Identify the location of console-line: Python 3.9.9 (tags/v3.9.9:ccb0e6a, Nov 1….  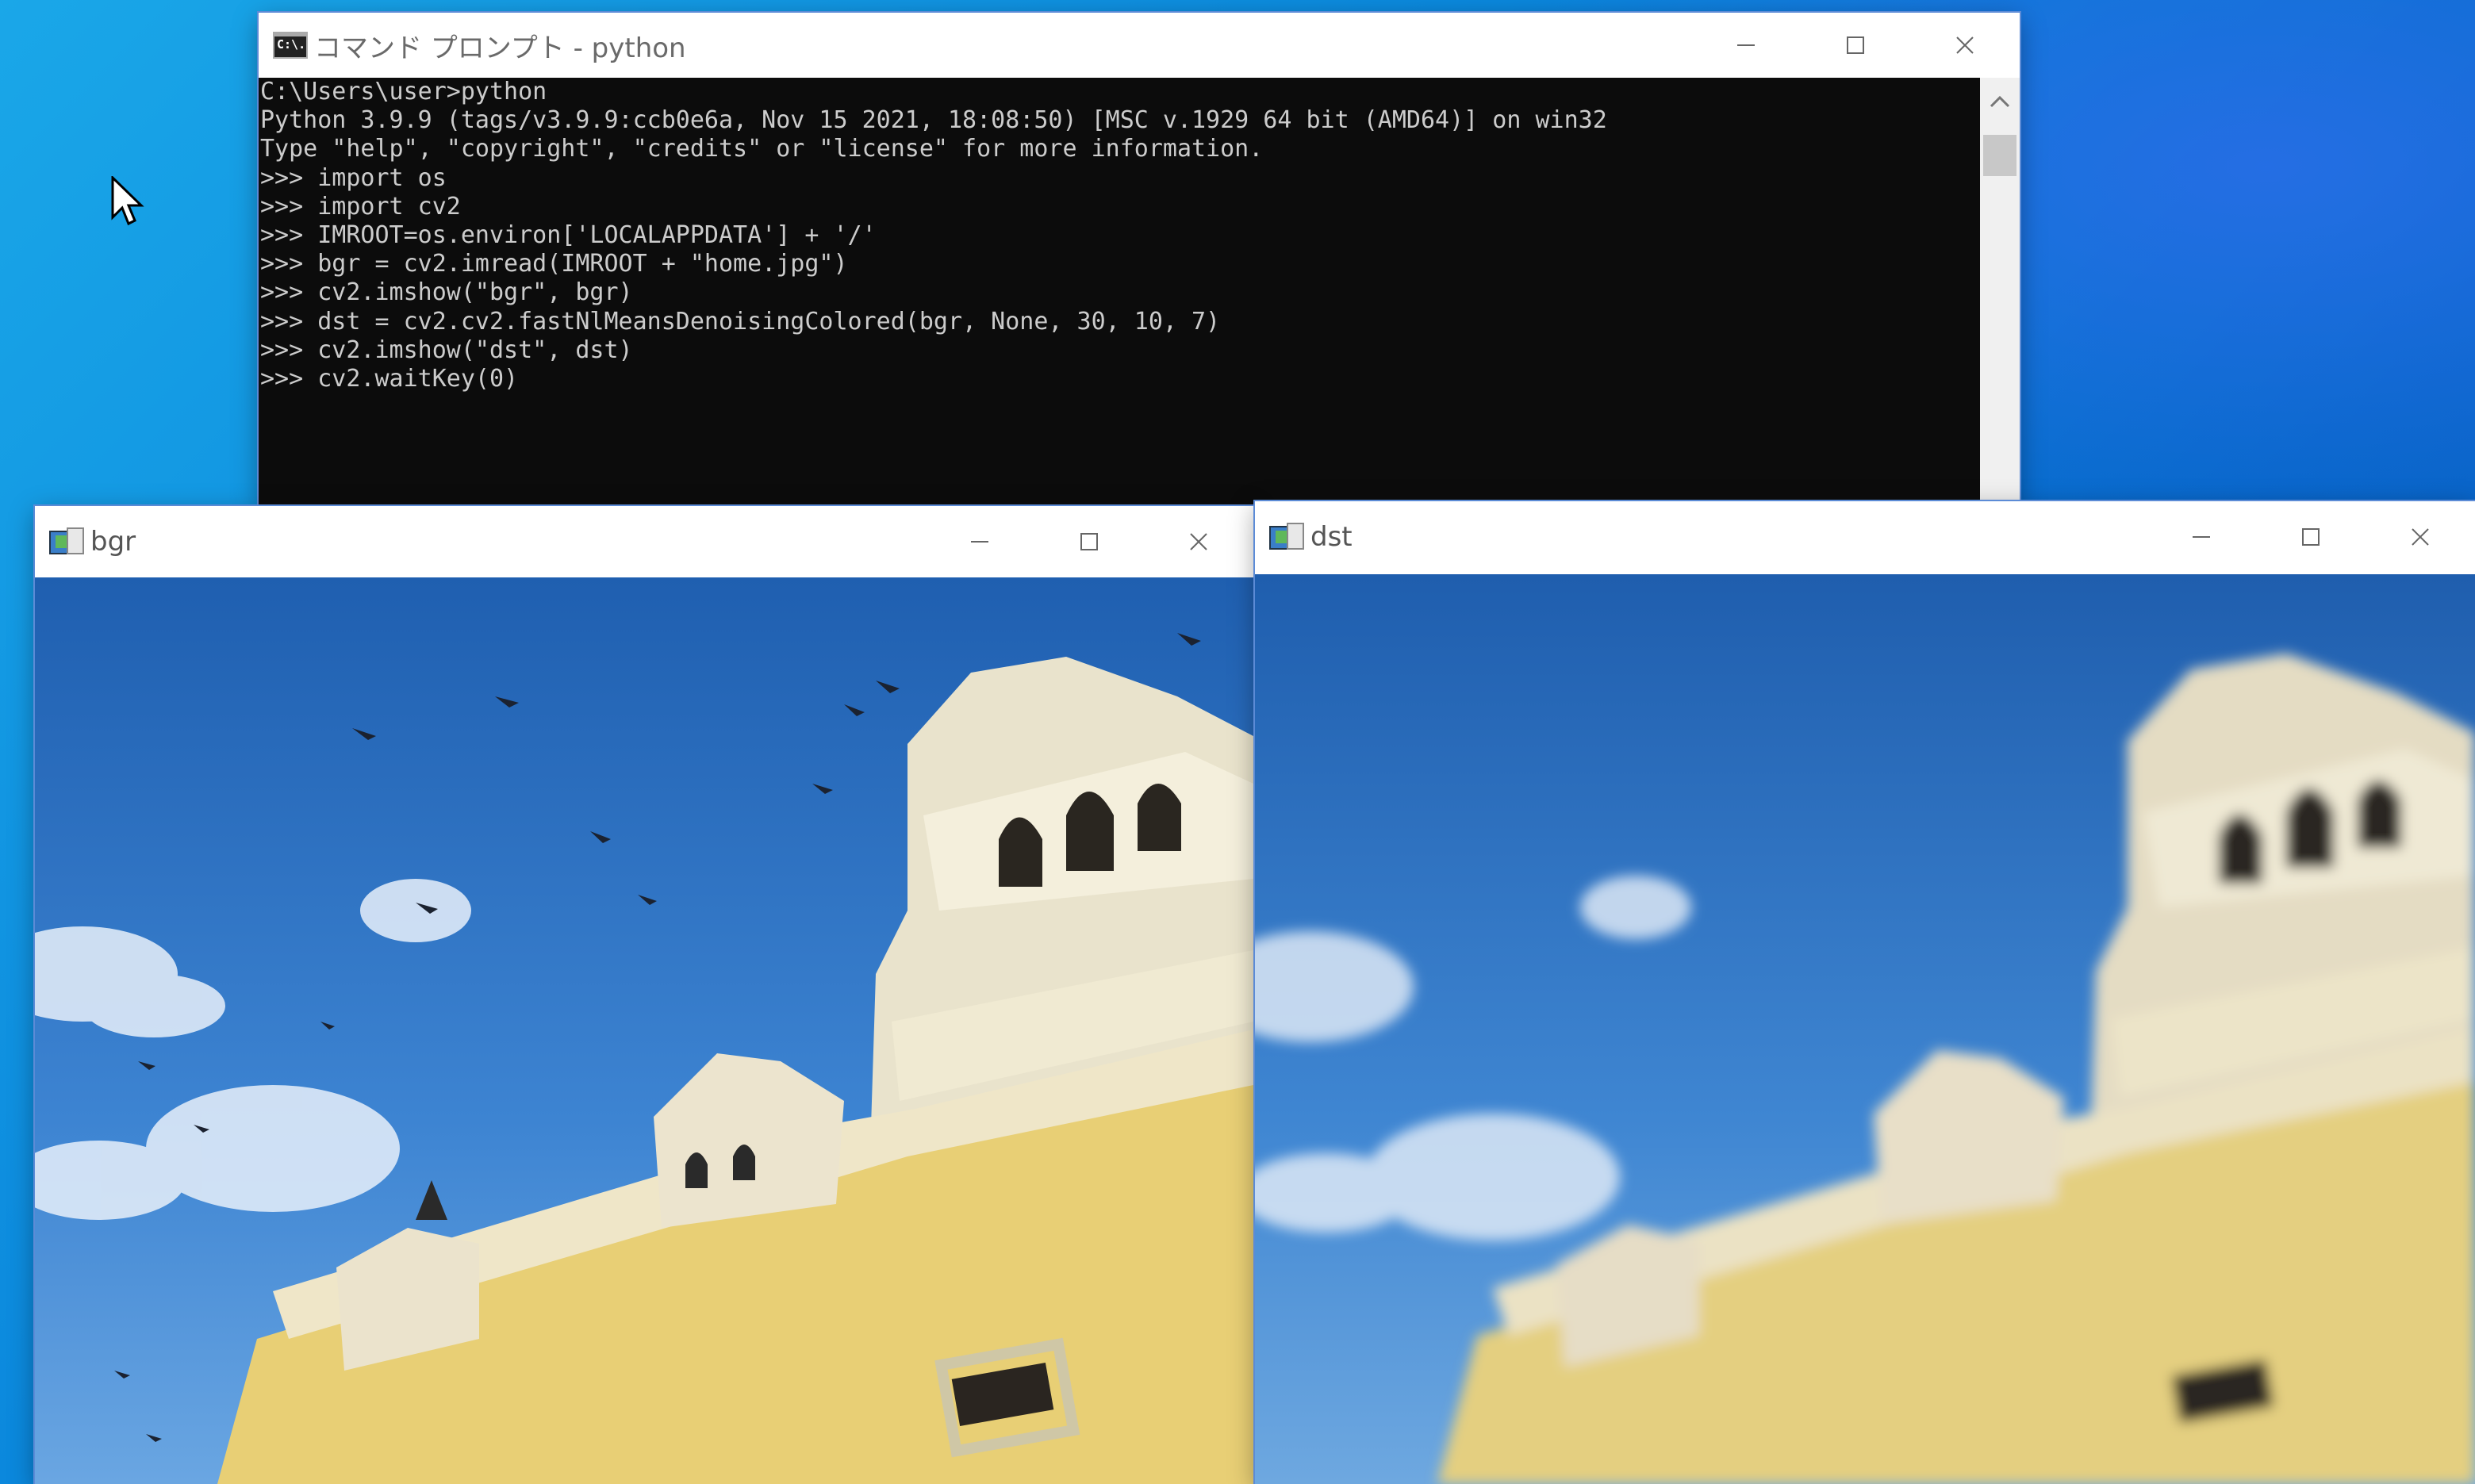
(933, 121).